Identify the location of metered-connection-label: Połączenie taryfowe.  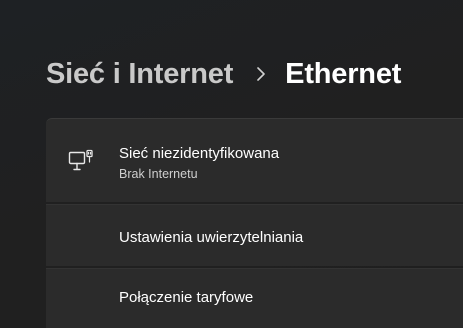
(186, 297).